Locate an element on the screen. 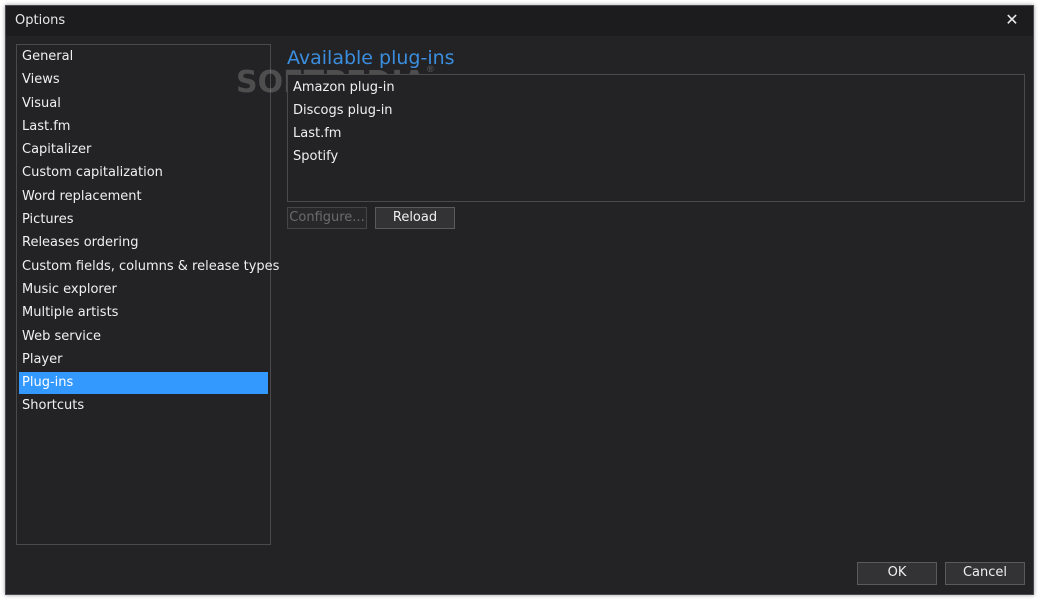 Image resolution: width=1040 pixels, height=600 pixels. sidebar-item-general: General is located at coordinates (143, 57).